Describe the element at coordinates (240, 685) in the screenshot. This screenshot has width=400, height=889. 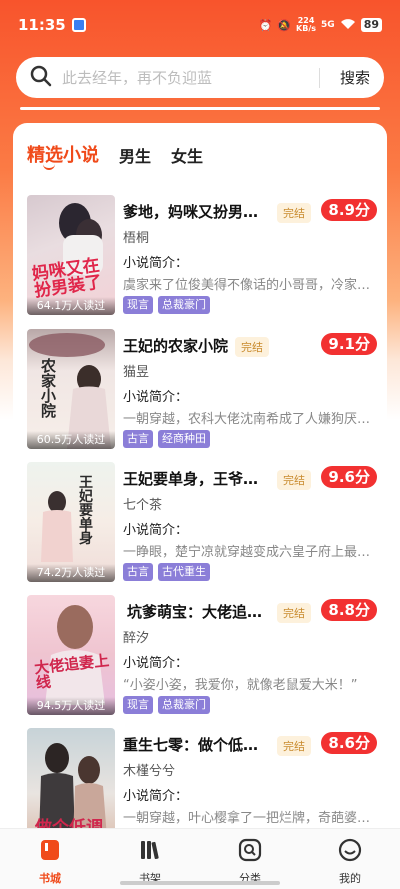
I see `intro-text: “小姿小姿，我爱你，就像老鼠爱大米！”` at that location.